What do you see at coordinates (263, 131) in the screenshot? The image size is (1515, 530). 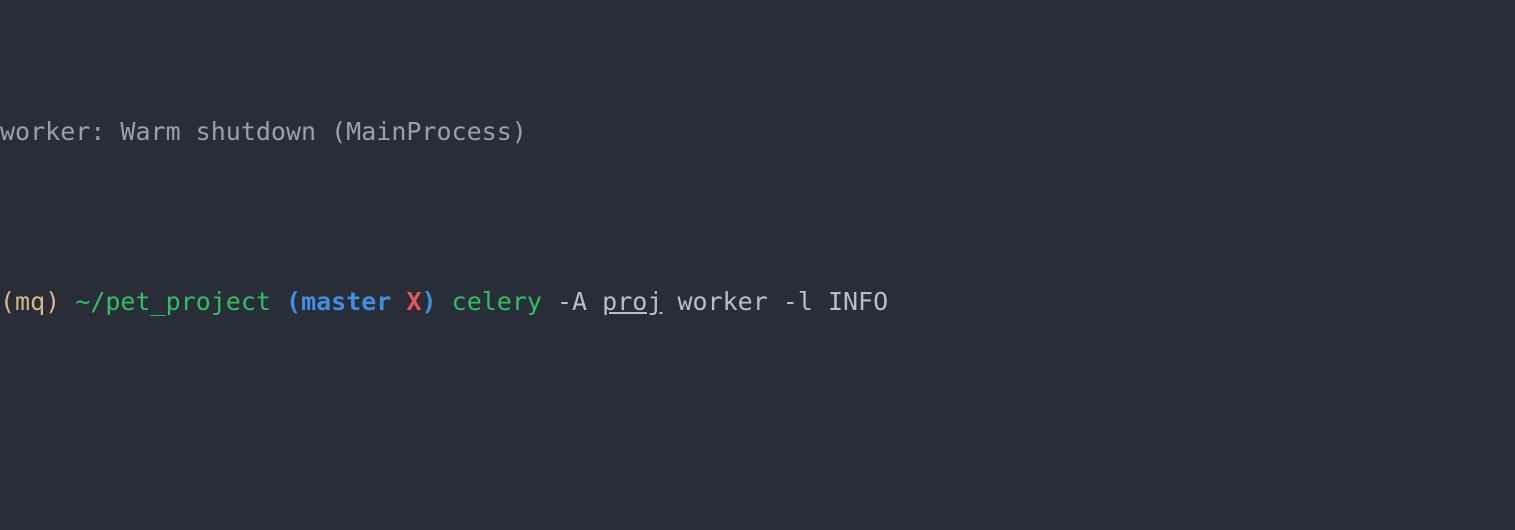 I see `scrollback-text: worker: Warm shutdown (MainProcess)` at bounding box center [263, 131].